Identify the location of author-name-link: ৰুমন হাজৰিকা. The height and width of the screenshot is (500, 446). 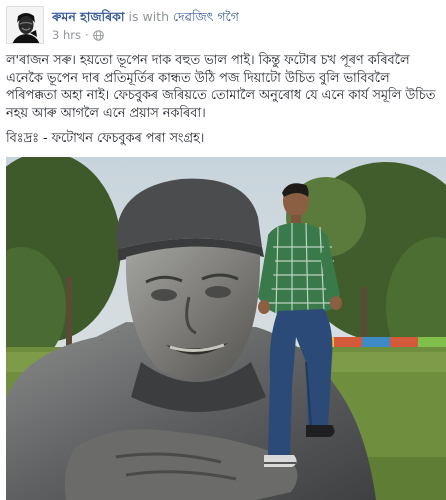
(88, 16).